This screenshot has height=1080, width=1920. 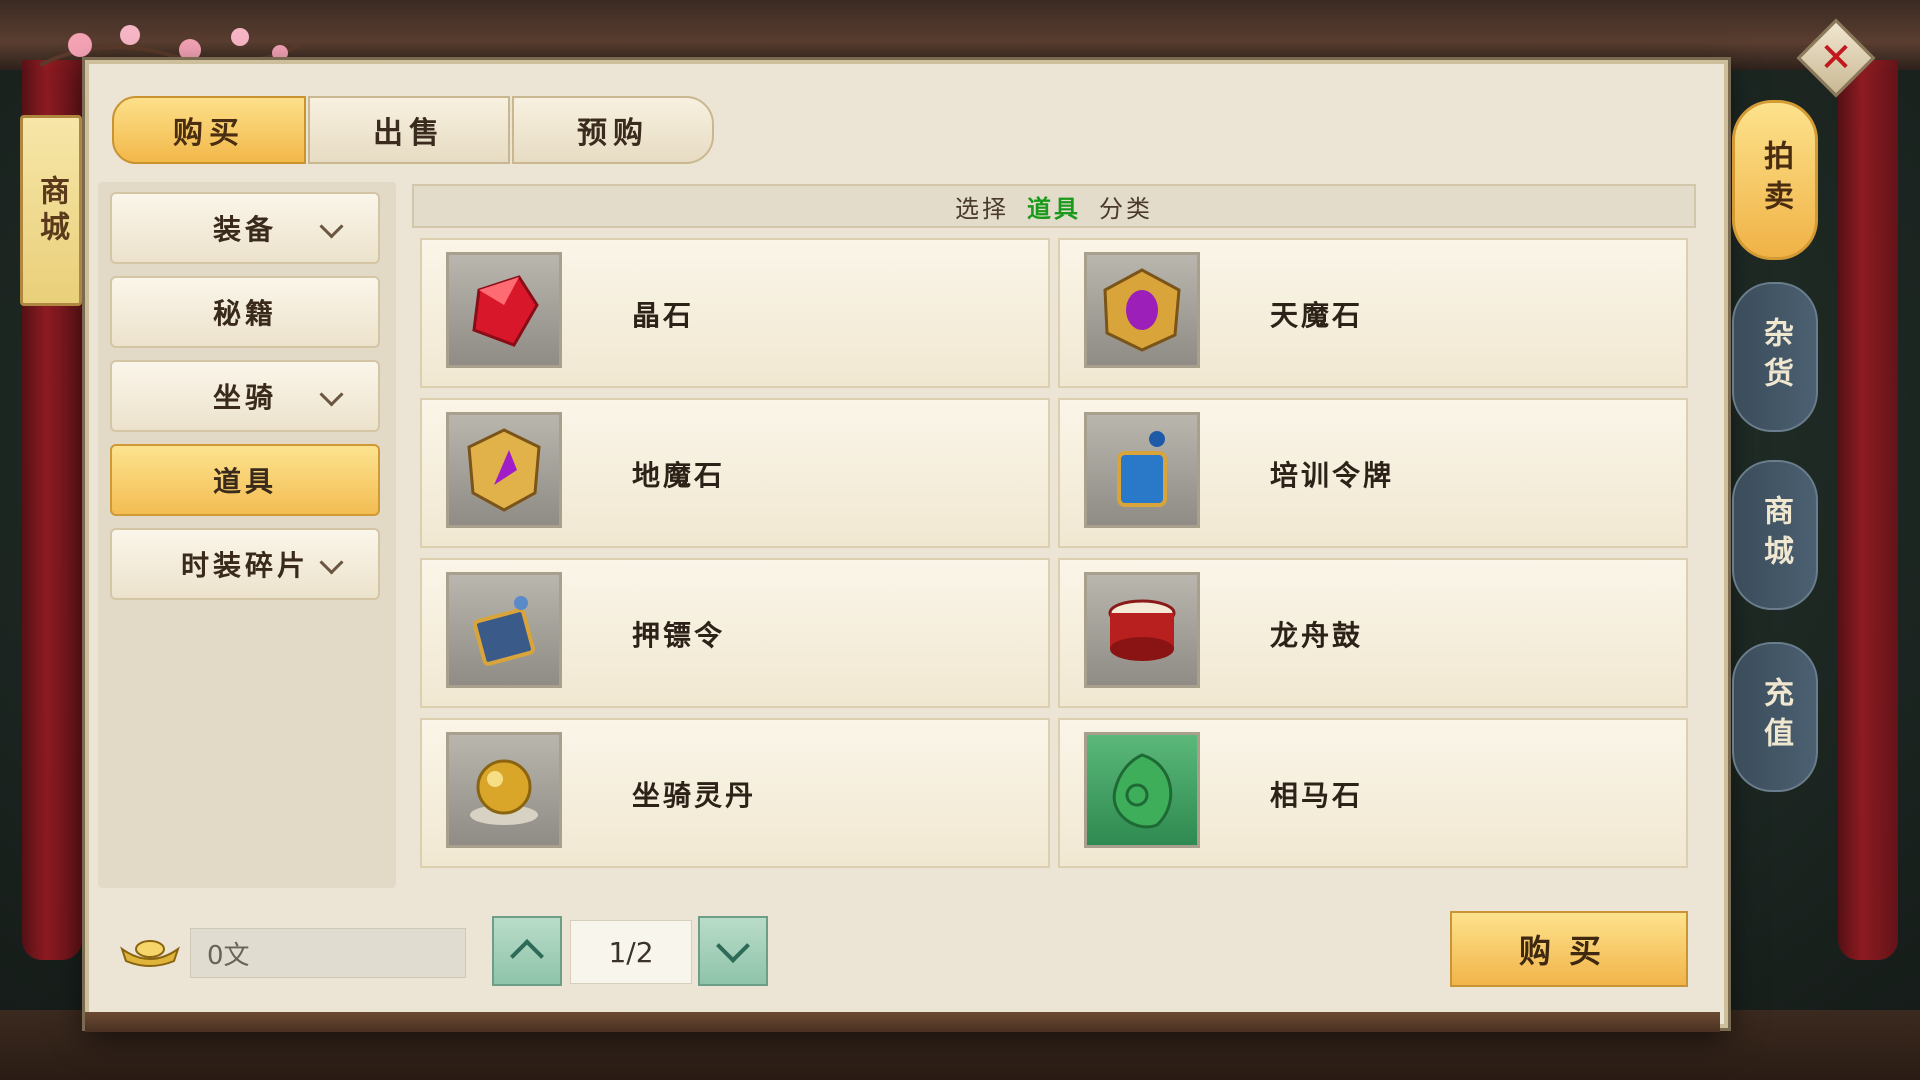 What do you see at coordinates (735, 633) in the screenshot?
I see `item-card: 押镖令` at bounding box center [735, 633].